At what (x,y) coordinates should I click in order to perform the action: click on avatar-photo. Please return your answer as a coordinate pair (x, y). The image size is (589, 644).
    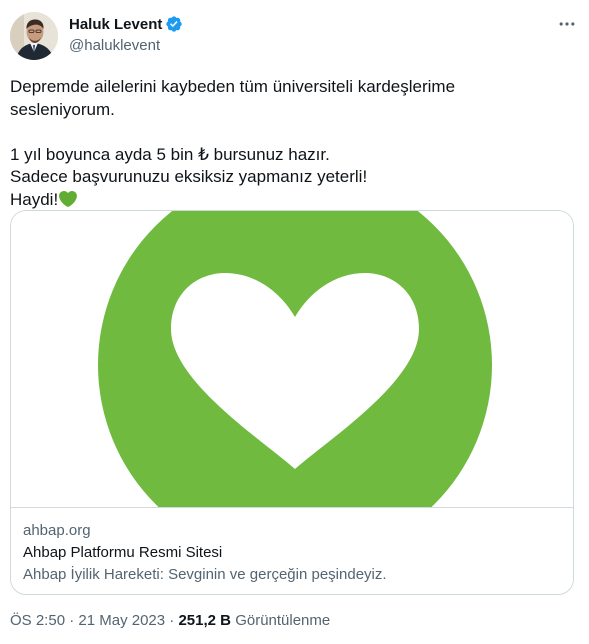
    Looking at the image, I should click on (34, 36).